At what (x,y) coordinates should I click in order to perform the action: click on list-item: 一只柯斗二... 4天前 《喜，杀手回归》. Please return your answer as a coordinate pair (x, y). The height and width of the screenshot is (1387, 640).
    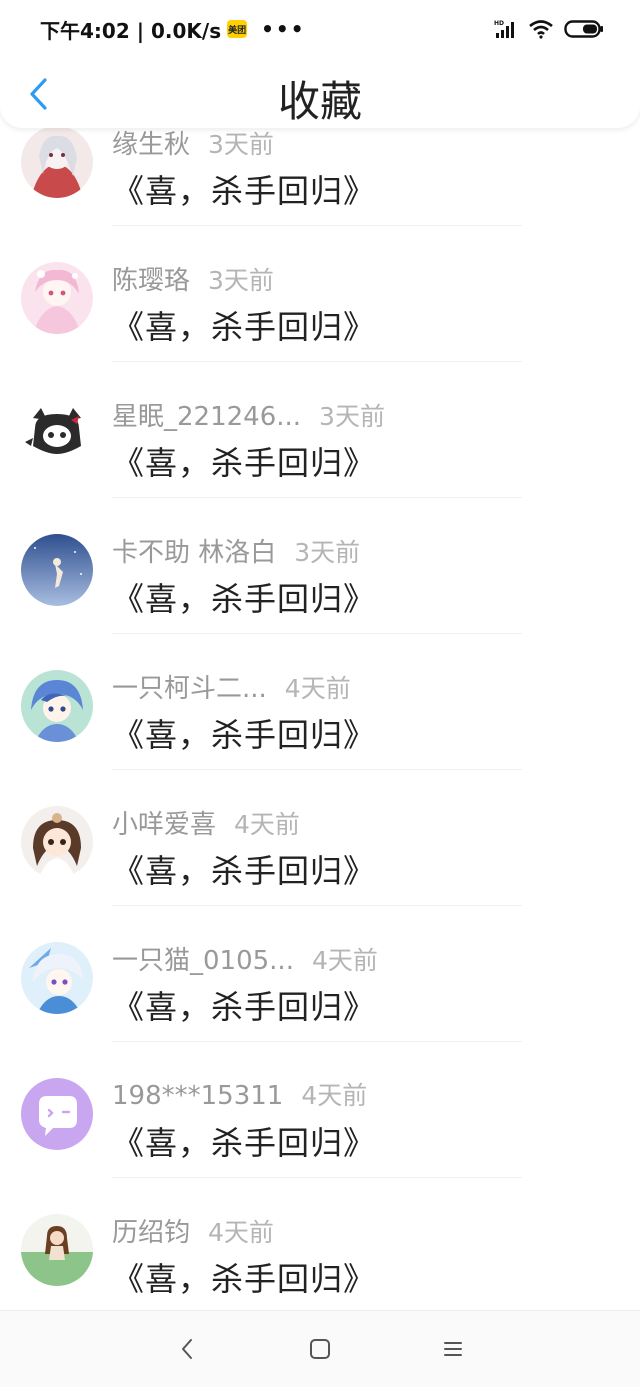
    Looking at the image, I should click on (320, 702).